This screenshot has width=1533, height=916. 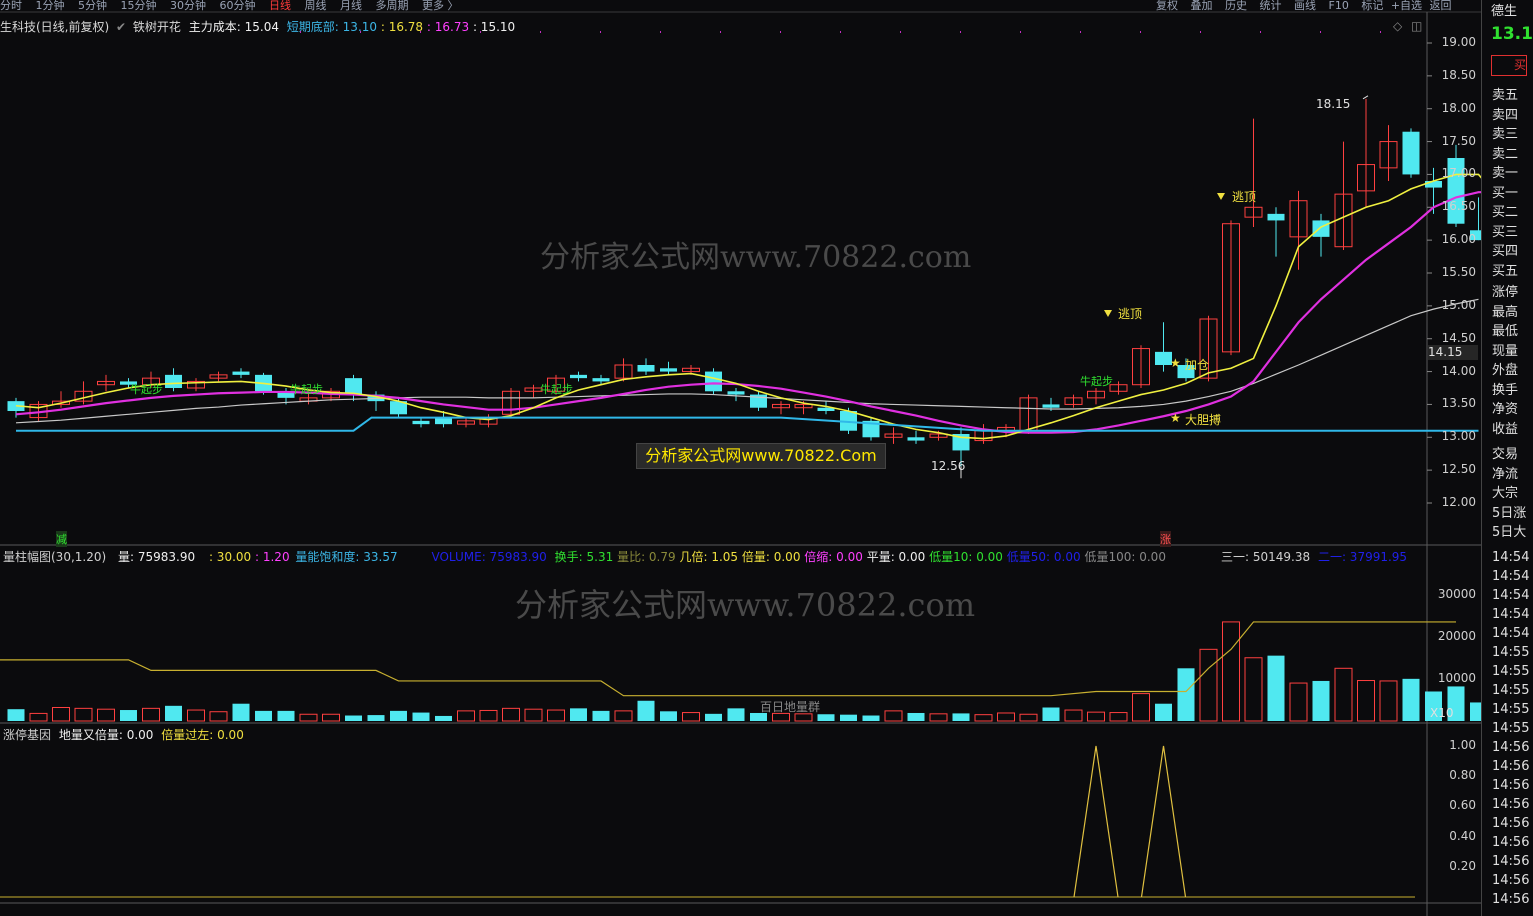 What do you see at coordinates (1462, 775) in the screenshot?
I see `sub-tick-label: 0.80` at bounding box center [1462, 775].